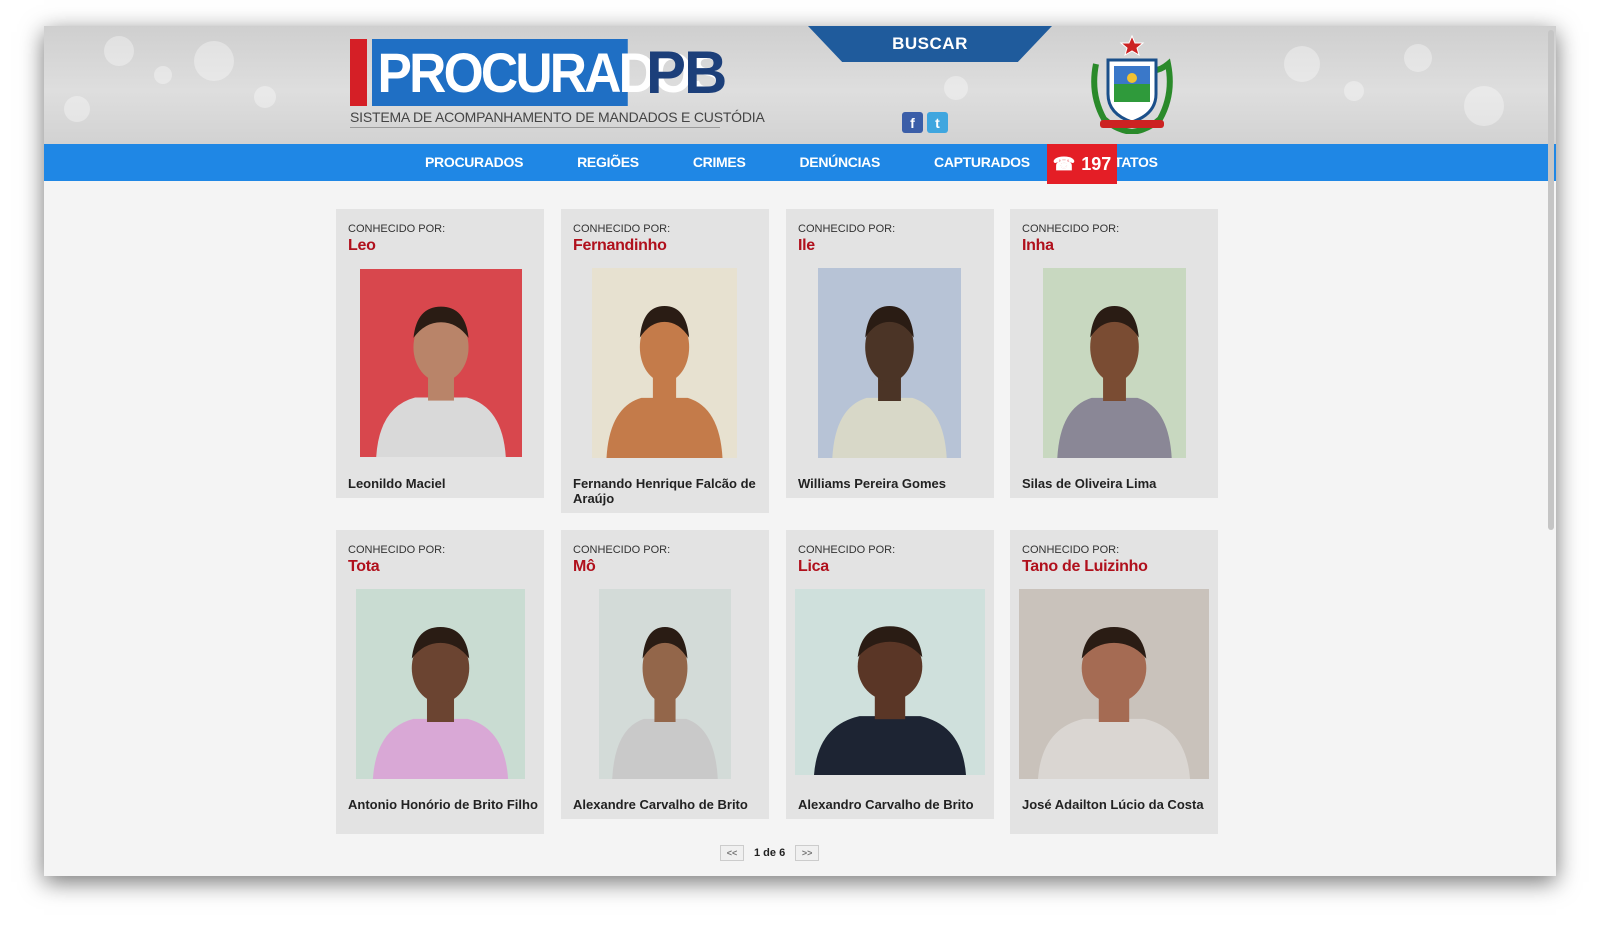 The image size is (1600, 939). I want to click on nickname: Ile, so click(806, 245).